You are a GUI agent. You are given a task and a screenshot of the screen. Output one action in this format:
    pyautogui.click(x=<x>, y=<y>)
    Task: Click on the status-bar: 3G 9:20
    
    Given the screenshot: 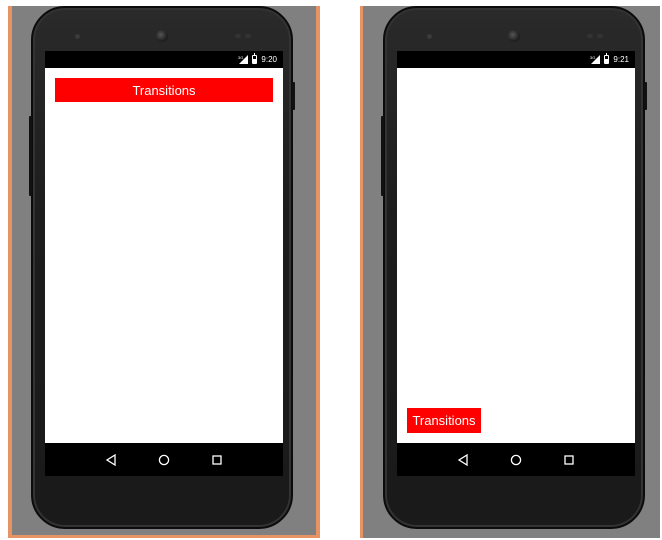 What is the action you would take?
    pyautogui.click(x=164, y=59)
    